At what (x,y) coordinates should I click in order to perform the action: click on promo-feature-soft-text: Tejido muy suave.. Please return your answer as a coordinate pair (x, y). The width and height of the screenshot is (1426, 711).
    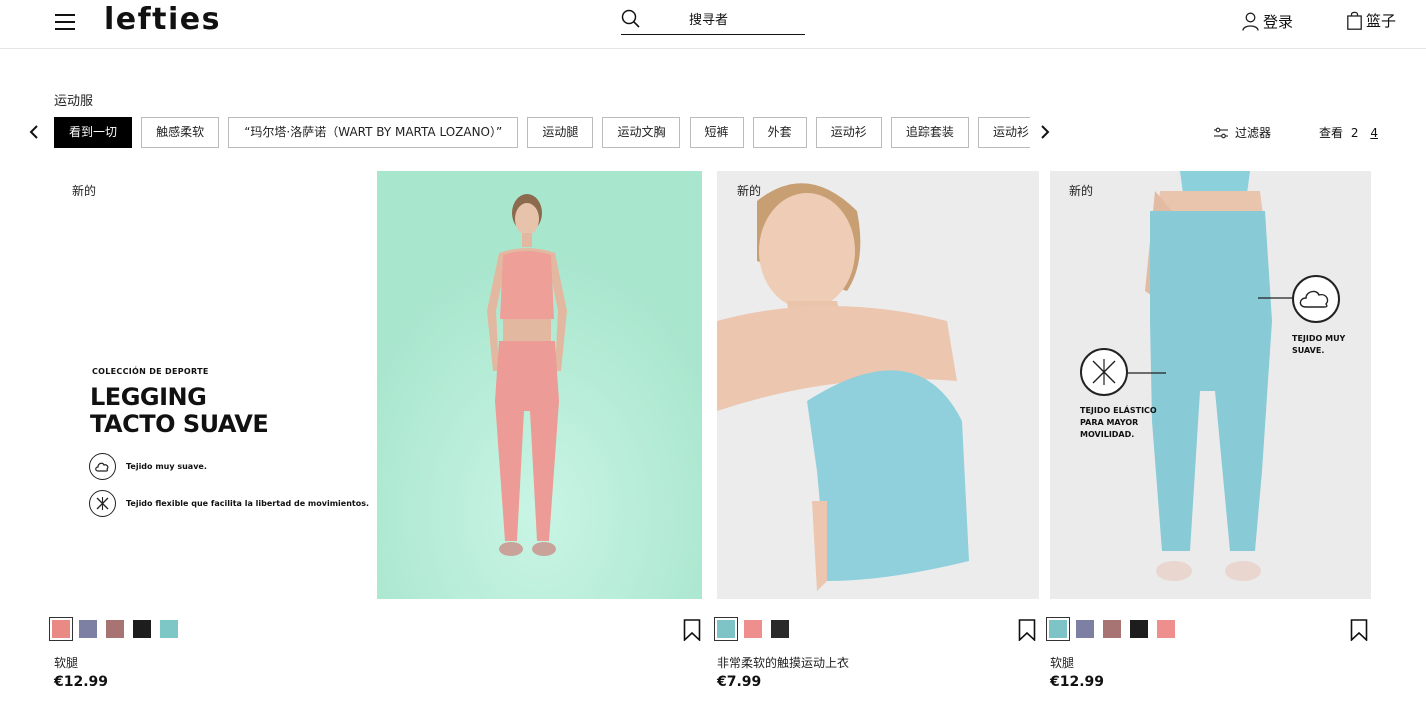
    Looking at the image, I should click on (166, 466).